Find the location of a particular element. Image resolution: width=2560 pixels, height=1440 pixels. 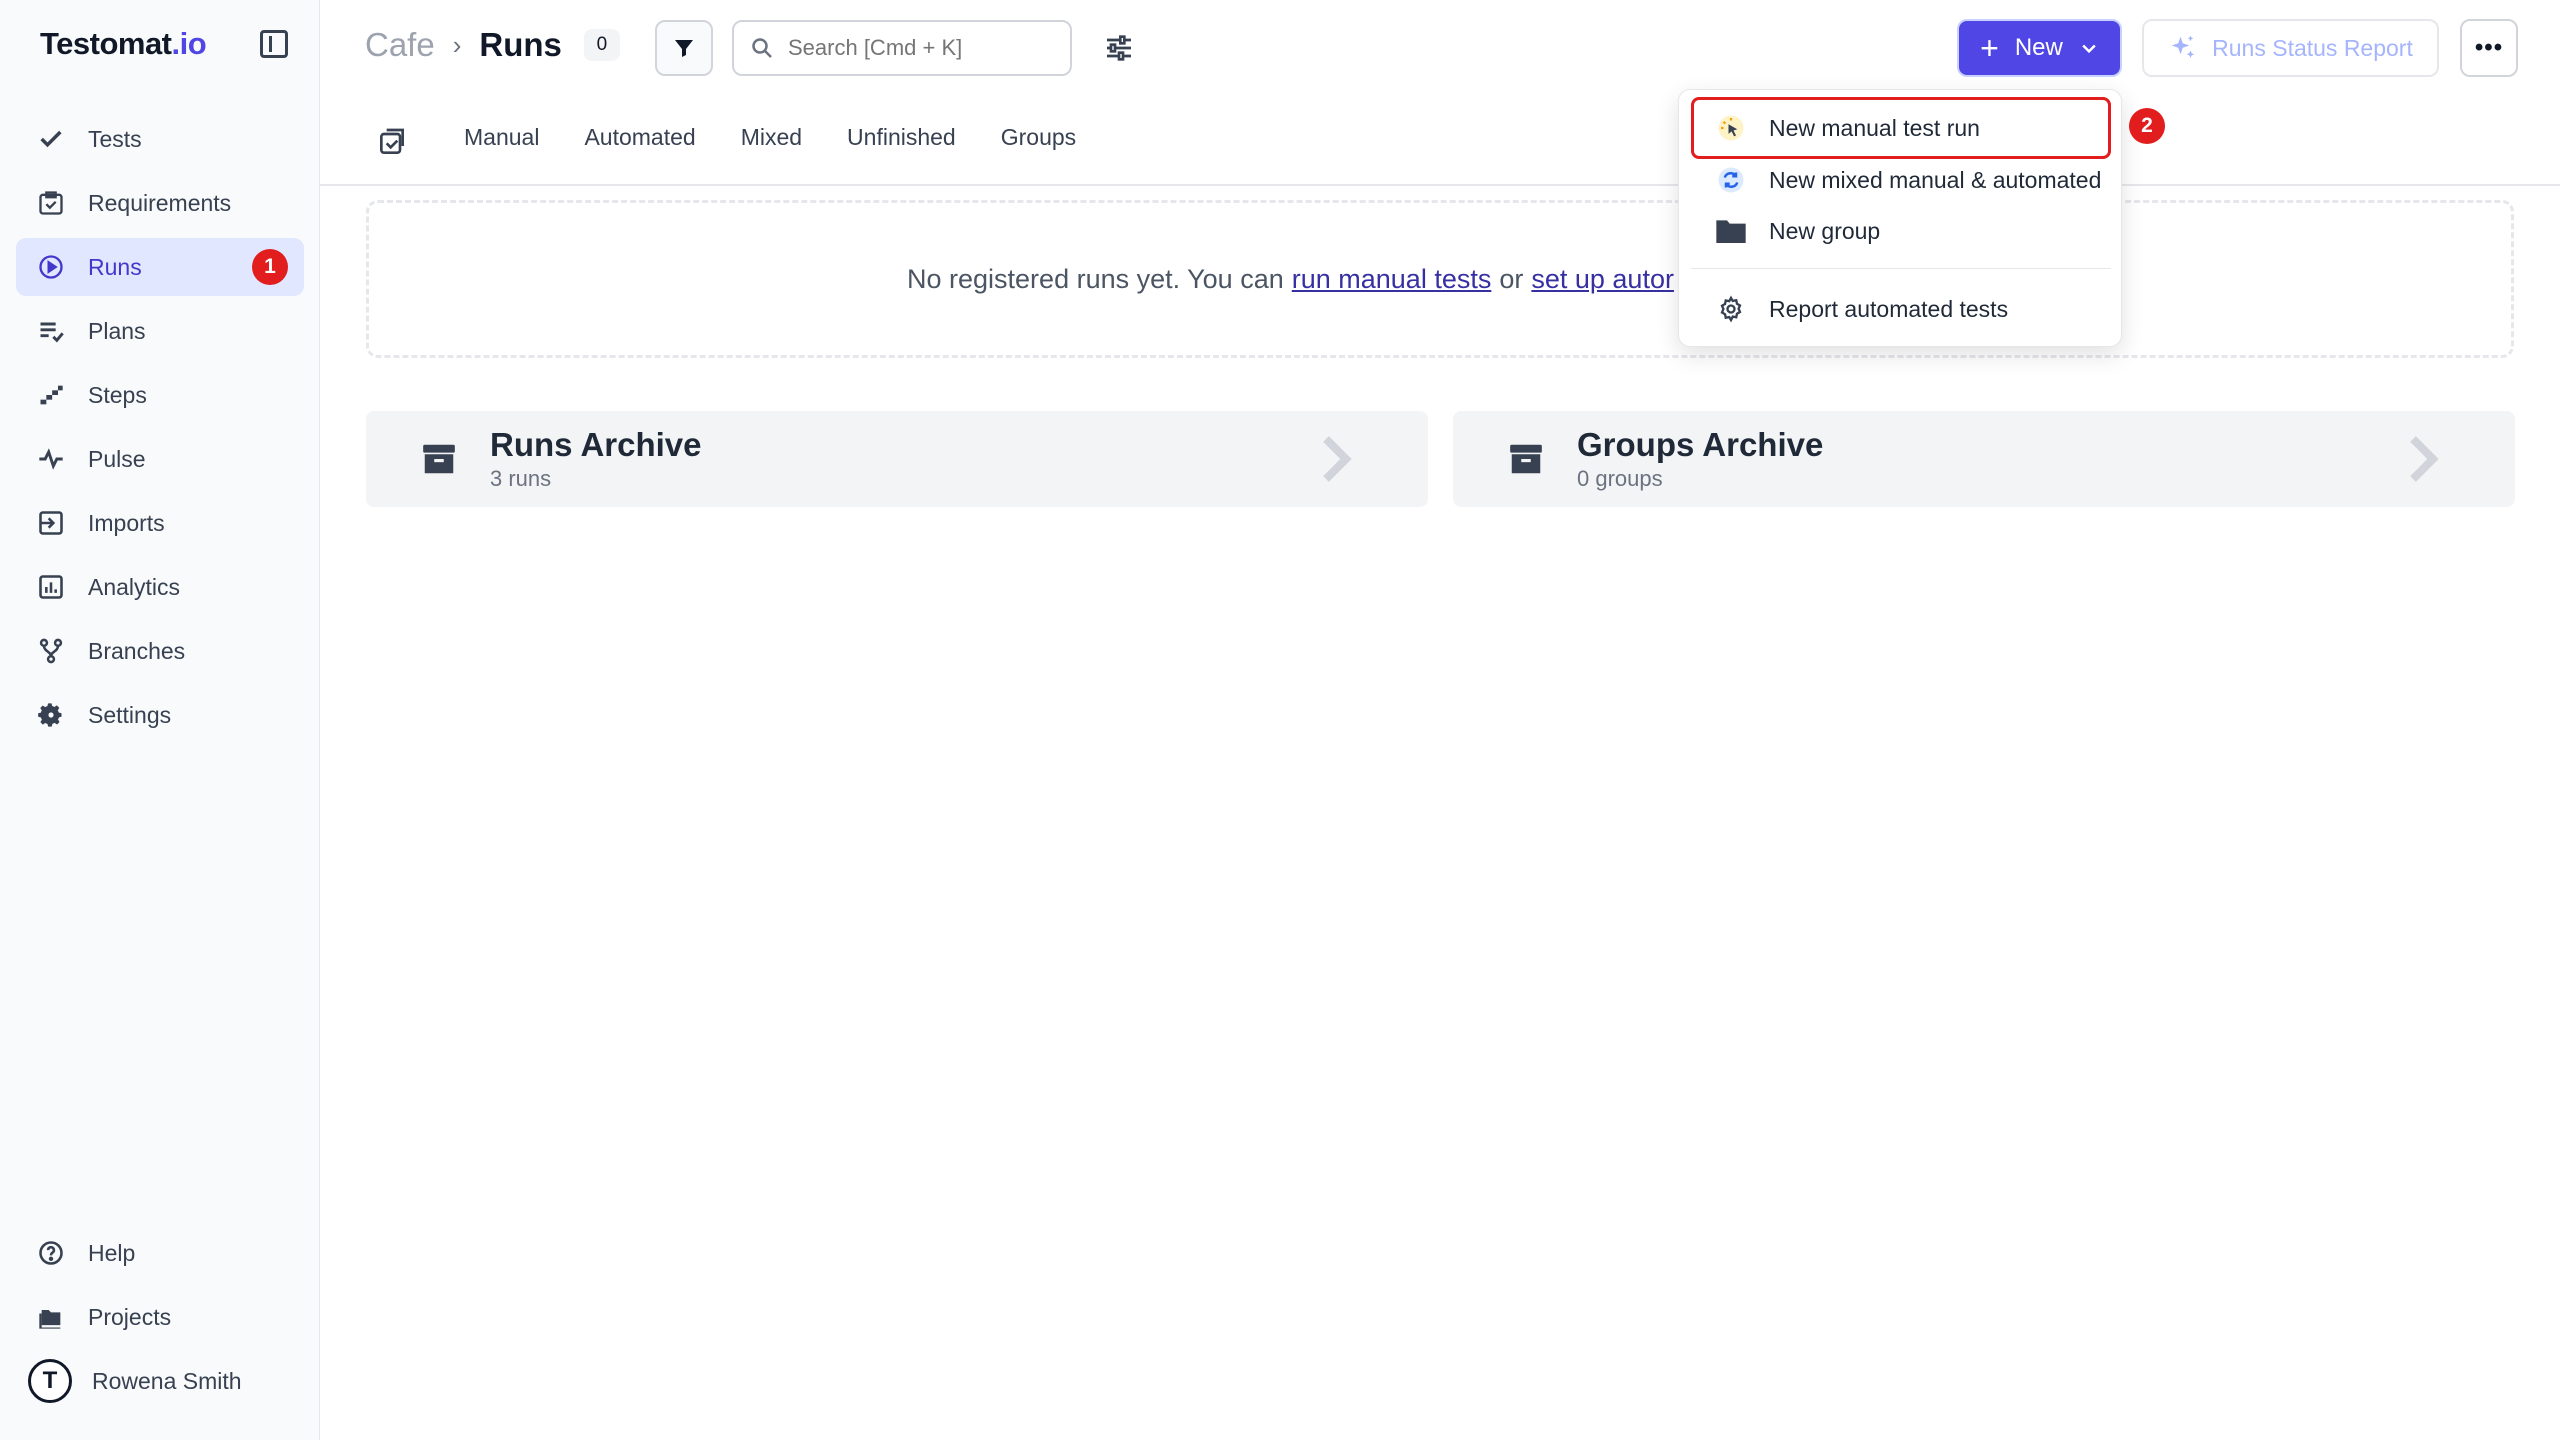

tab-manual: Manual is located at coordinates (501, 137).